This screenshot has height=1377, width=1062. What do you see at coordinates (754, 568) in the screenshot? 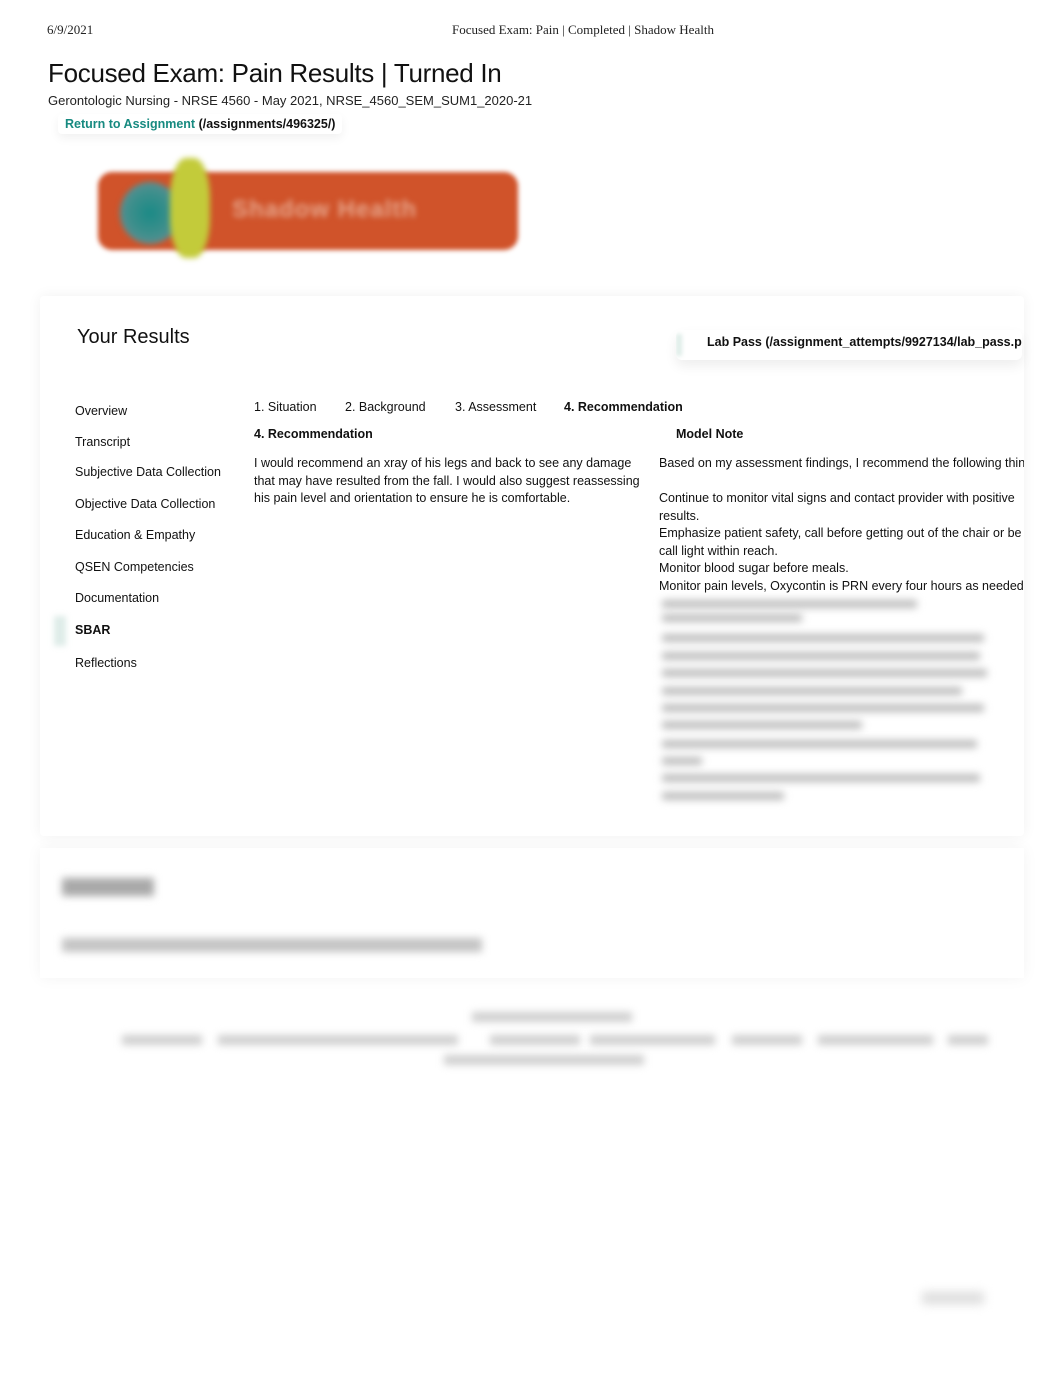
I see `model-note-line: Monitor blood sugar before meals.` at bounding box center [754, 568].